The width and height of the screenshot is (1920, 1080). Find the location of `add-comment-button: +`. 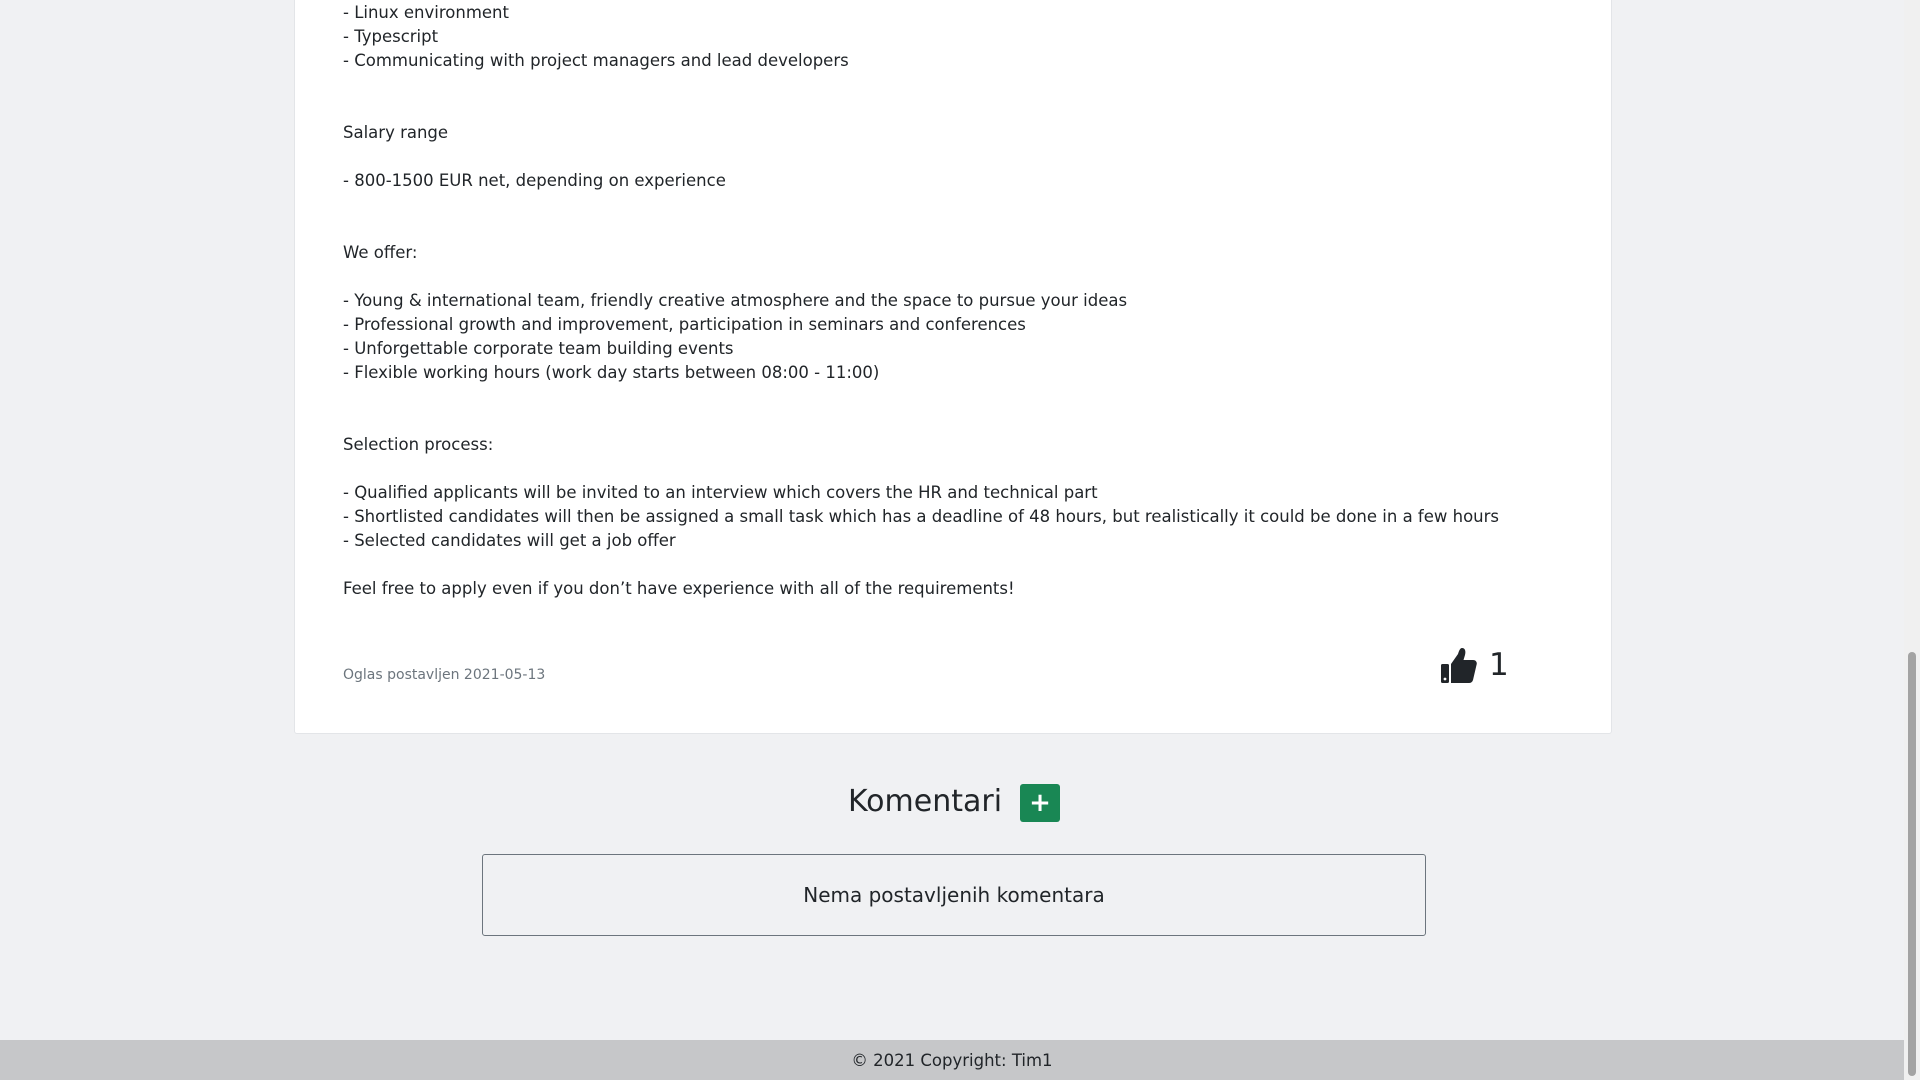

add-comment-button: + is located at coordinates (1040, 803).